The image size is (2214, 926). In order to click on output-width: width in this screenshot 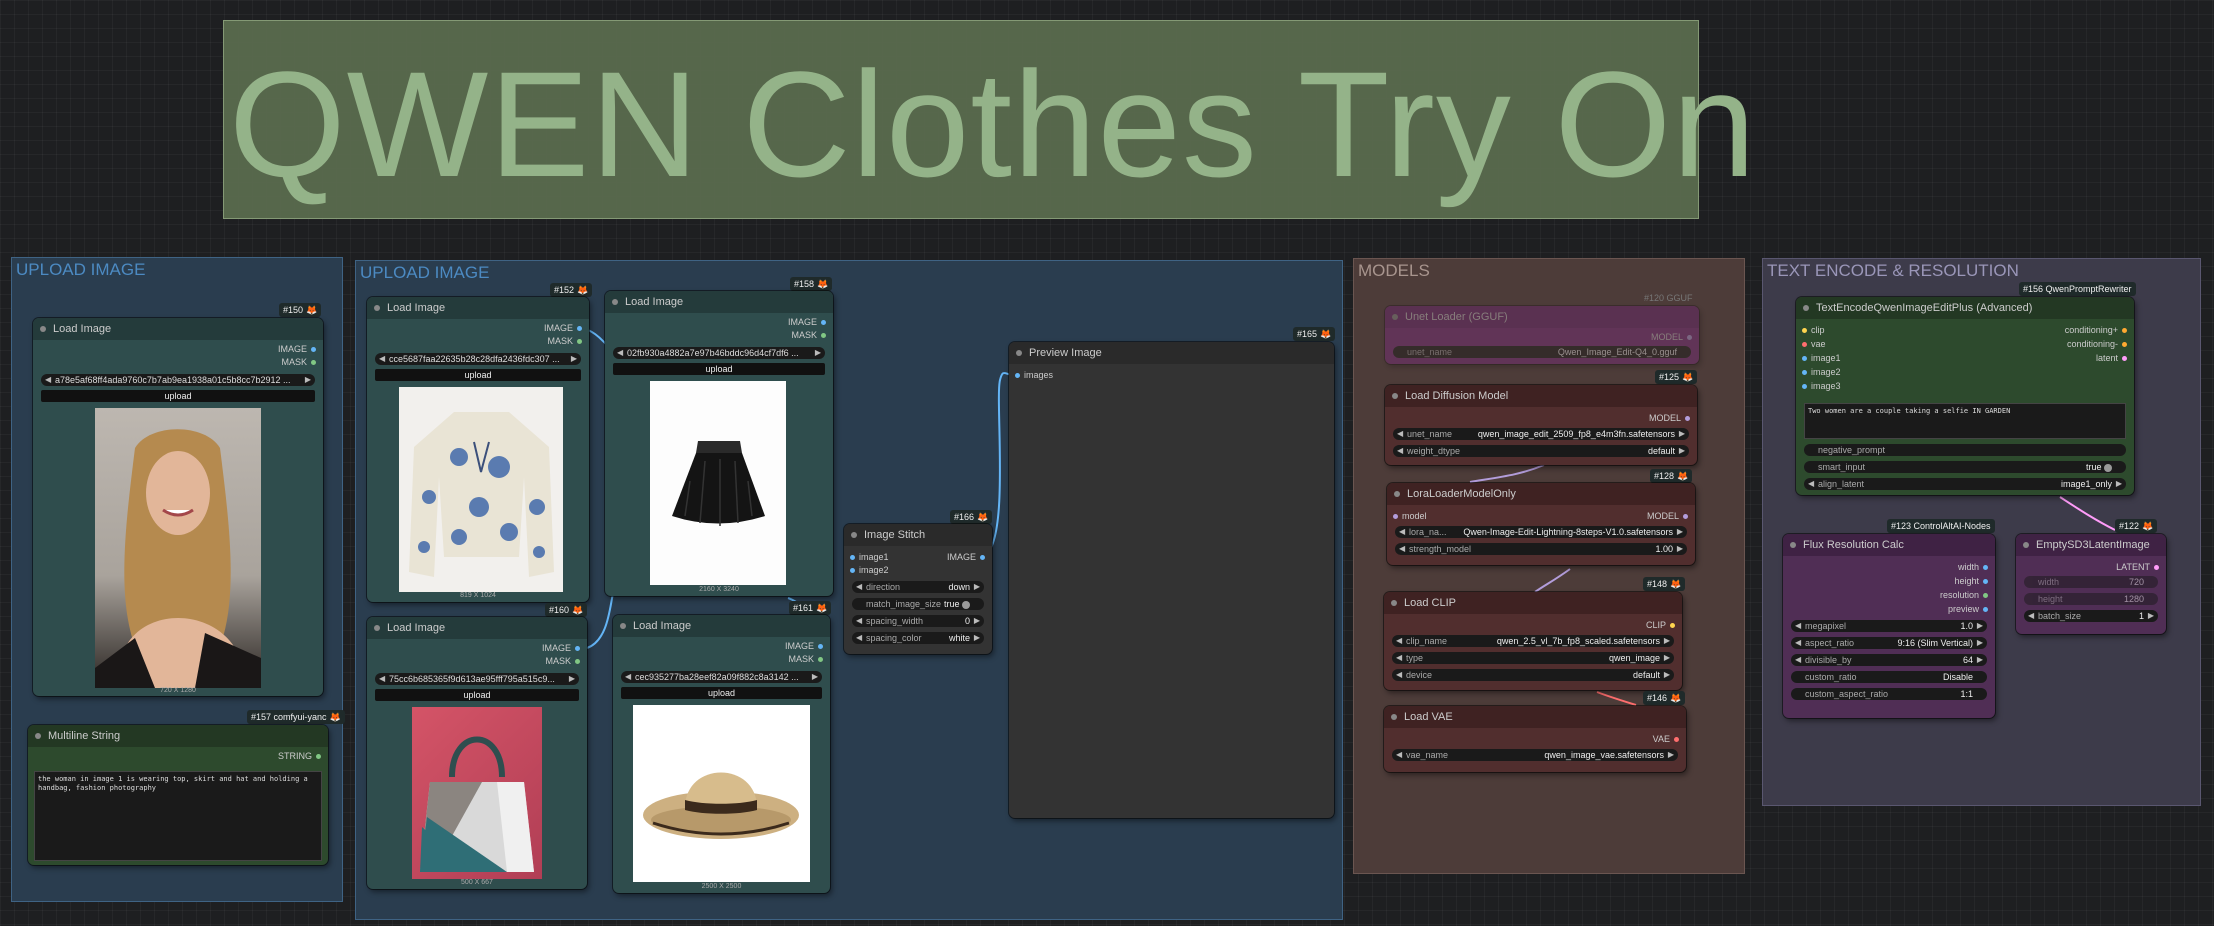, I will do `click(1973, 567)`.